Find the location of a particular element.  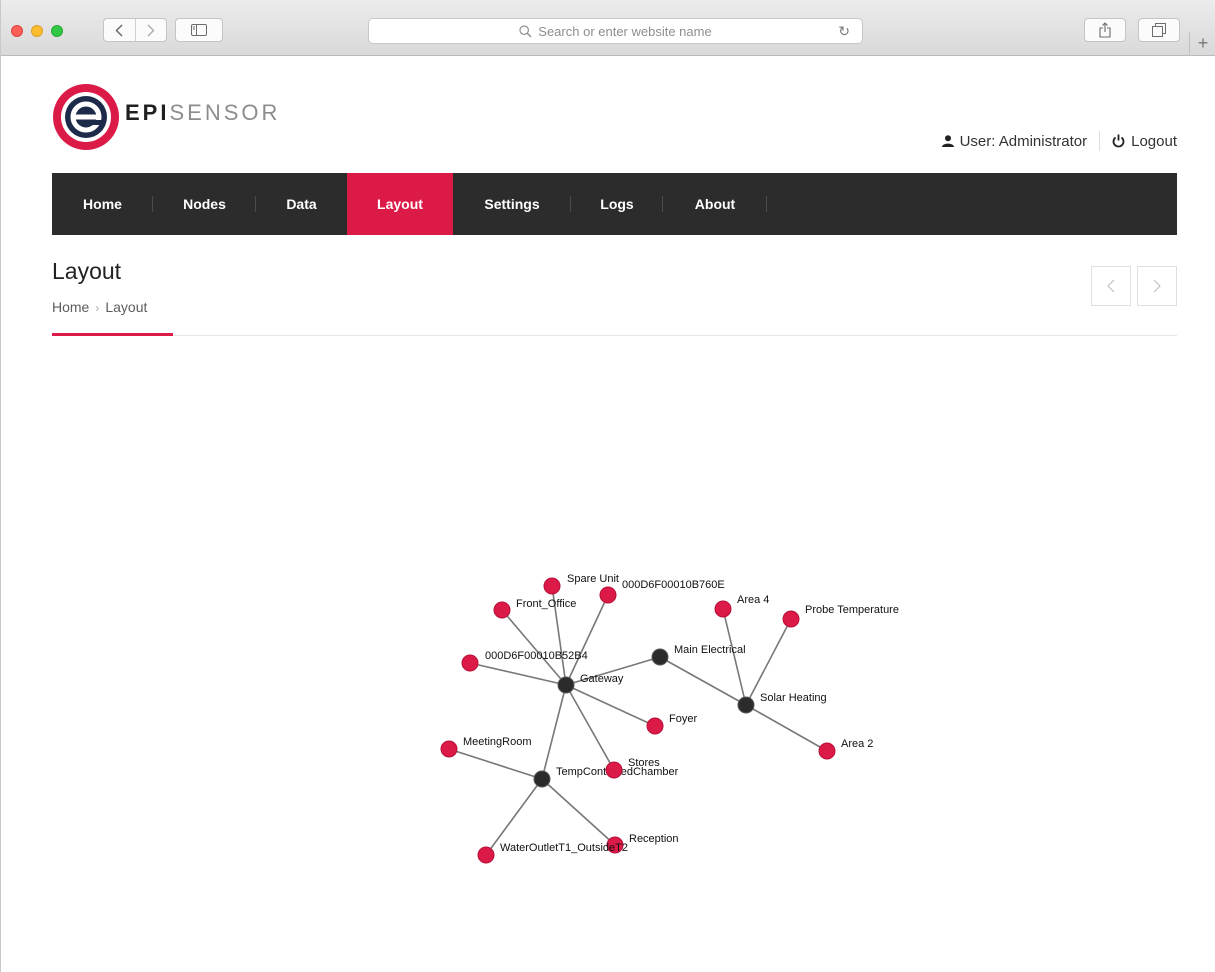

tabs-icon is located at coordinates (1159, 30).